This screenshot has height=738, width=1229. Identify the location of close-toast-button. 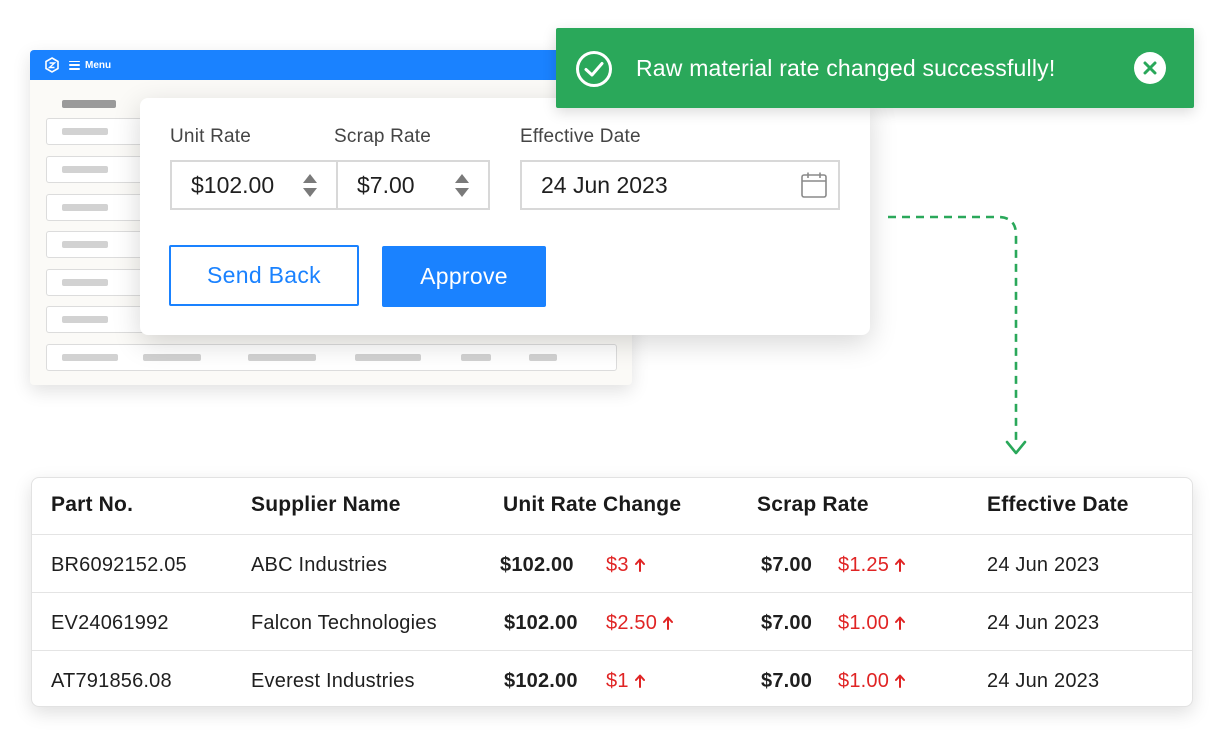
(1150, 68).